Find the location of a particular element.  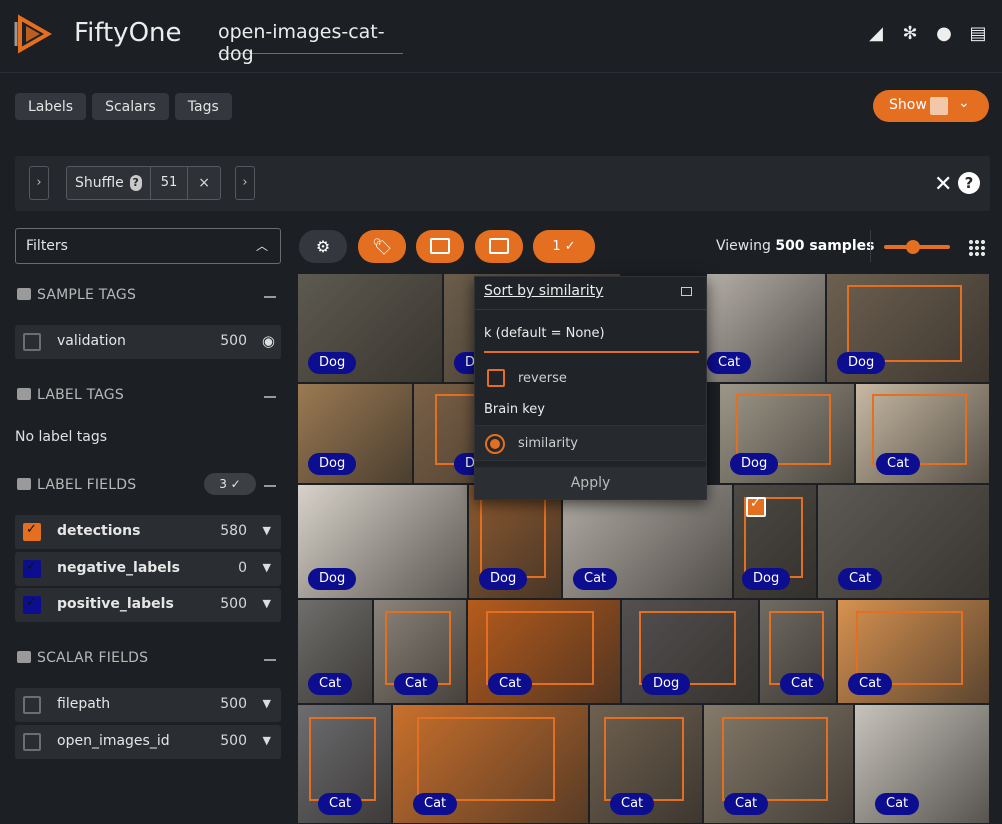

collapse-label-fields-button is located at coordinates (270, 486).